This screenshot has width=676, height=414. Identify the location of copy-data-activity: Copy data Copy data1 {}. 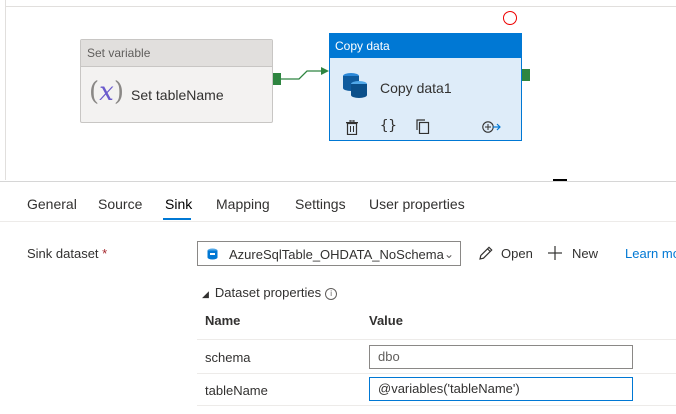
(425, 87).